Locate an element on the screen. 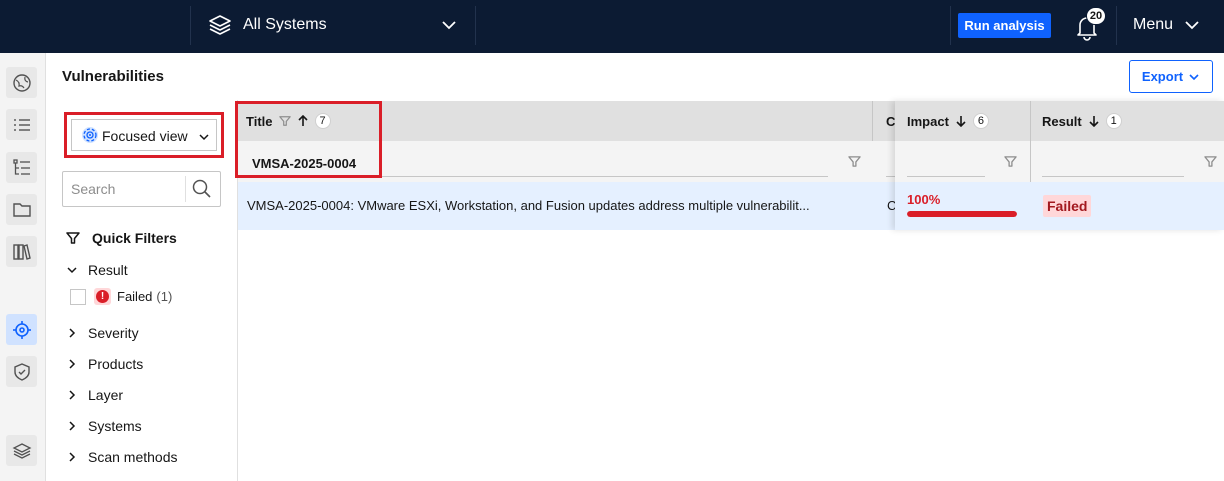 This screenshot has width=1224, height=481. focused-view-highlight: Focused view is located at coordinates (144, 135).